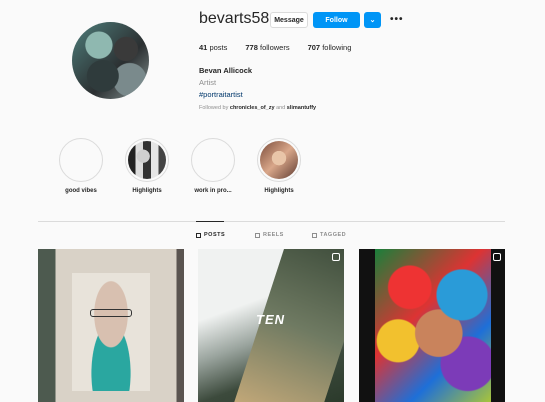 The width and height of the screenshot is (545, 402). I want to click on tab-posts: POSTS, so click(210, 235).